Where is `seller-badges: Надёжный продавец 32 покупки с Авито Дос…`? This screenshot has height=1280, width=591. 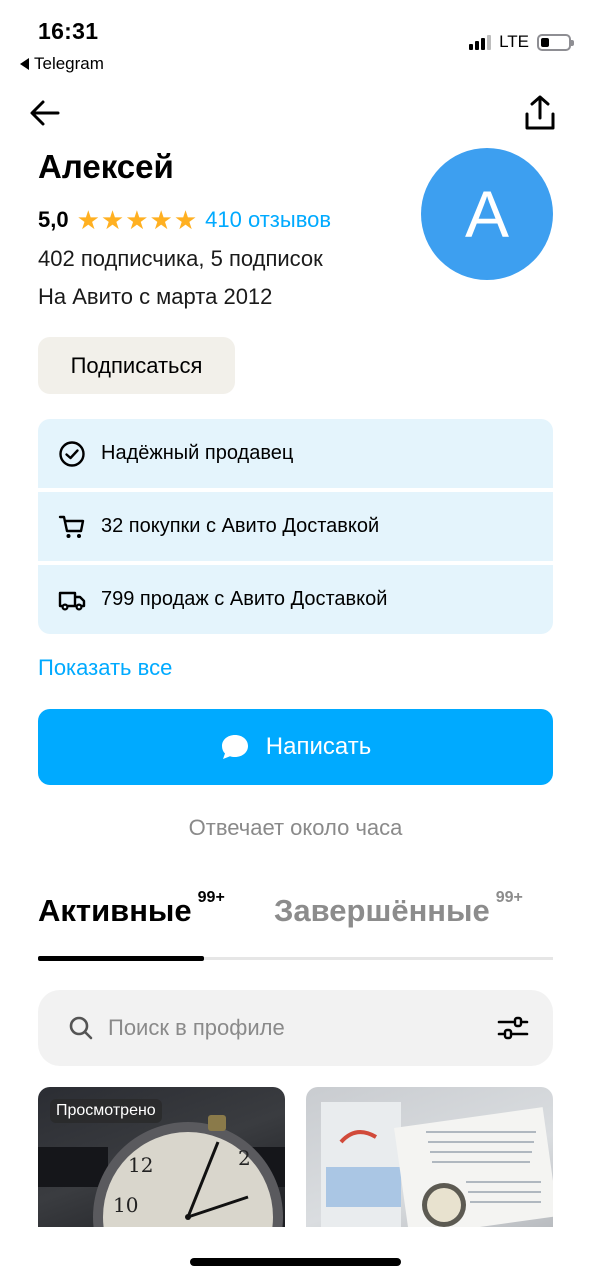
seller-badges: Надёжный продавец 32 покупки с Авито Дос… is located at coordinates (295, 526).